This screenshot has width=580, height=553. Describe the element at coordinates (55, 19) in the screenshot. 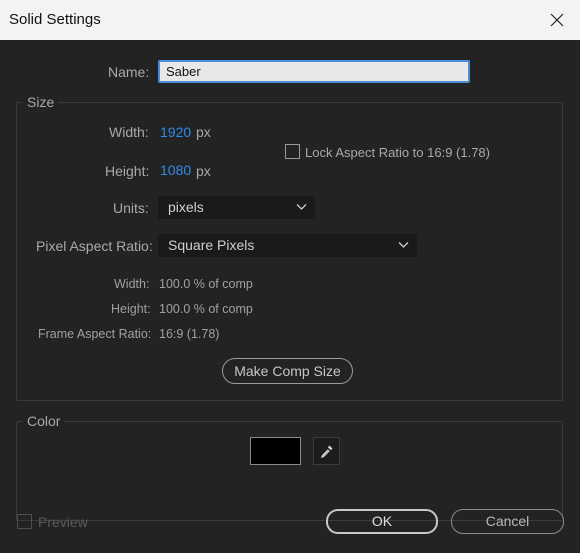

I see `window-title: Solid Settings` at that location.